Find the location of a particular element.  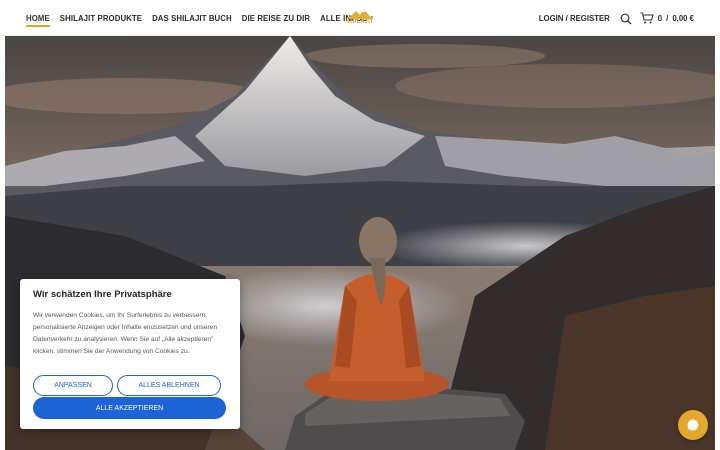

nav-item-label: SHILAJIT PRODUKTE is located at coordinates (101, 18).